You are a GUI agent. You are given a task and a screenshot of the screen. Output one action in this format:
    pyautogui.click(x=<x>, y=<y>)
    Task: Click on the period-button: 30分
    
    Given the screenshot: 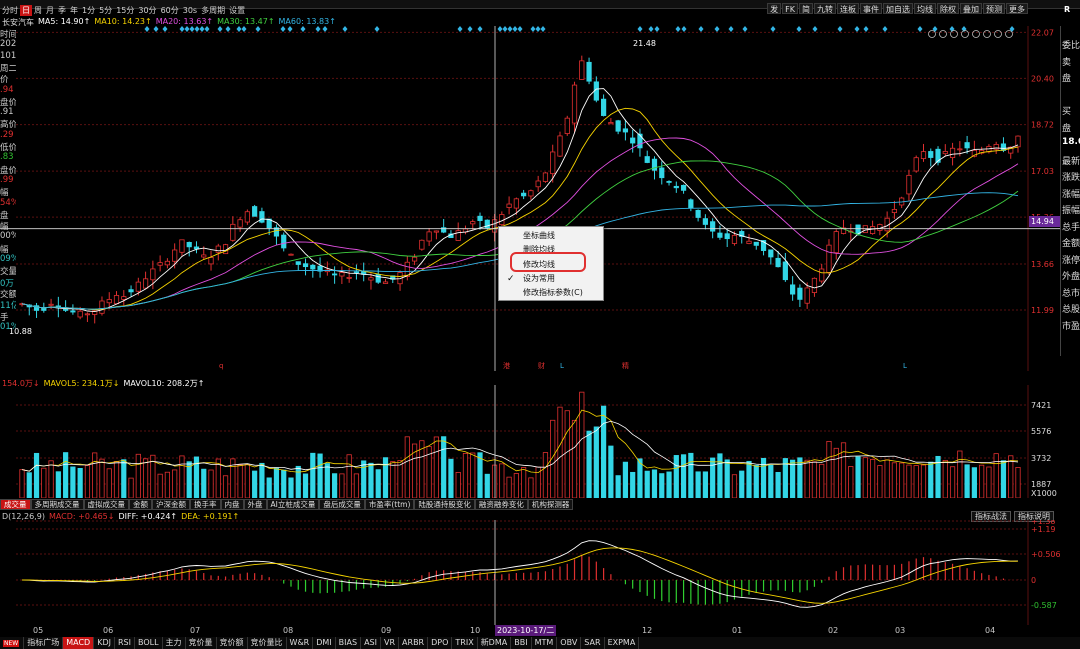 What is the action you would take?
    pyautogui.click(x=147, y=10)
    